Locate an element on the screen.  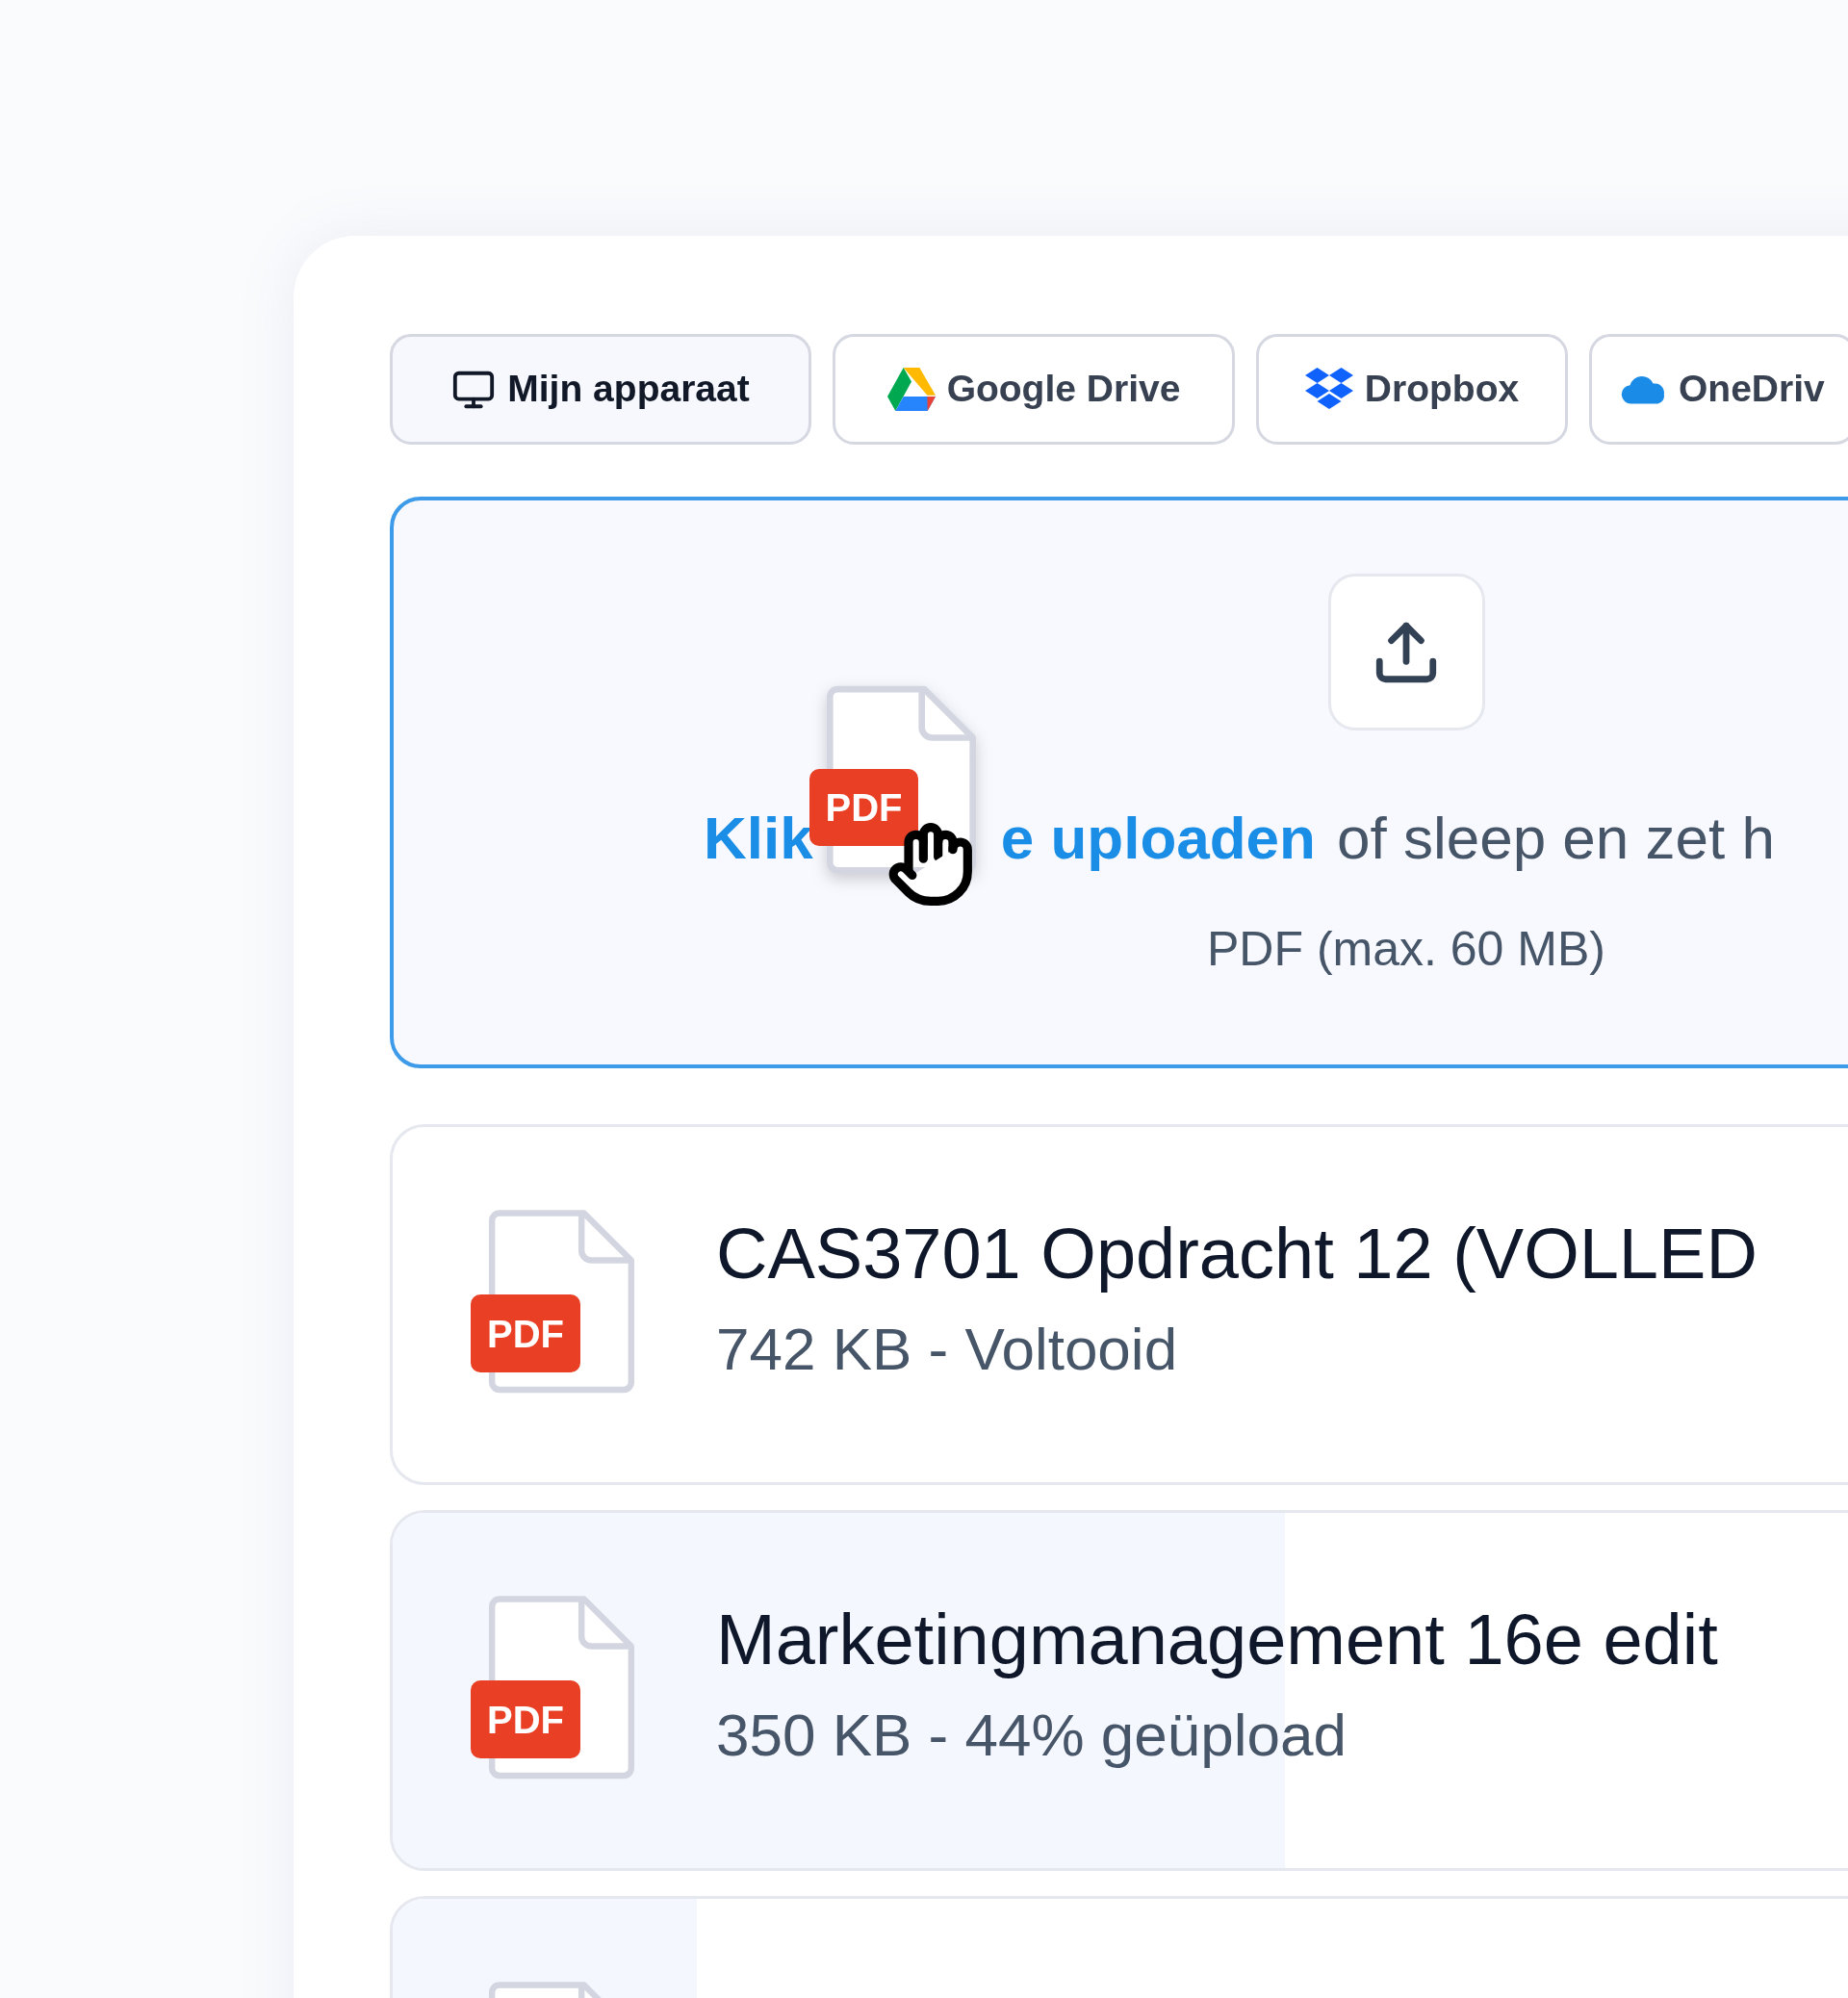
drop-instruction: of sleep en zet h is located at coordinates (1556, 838).